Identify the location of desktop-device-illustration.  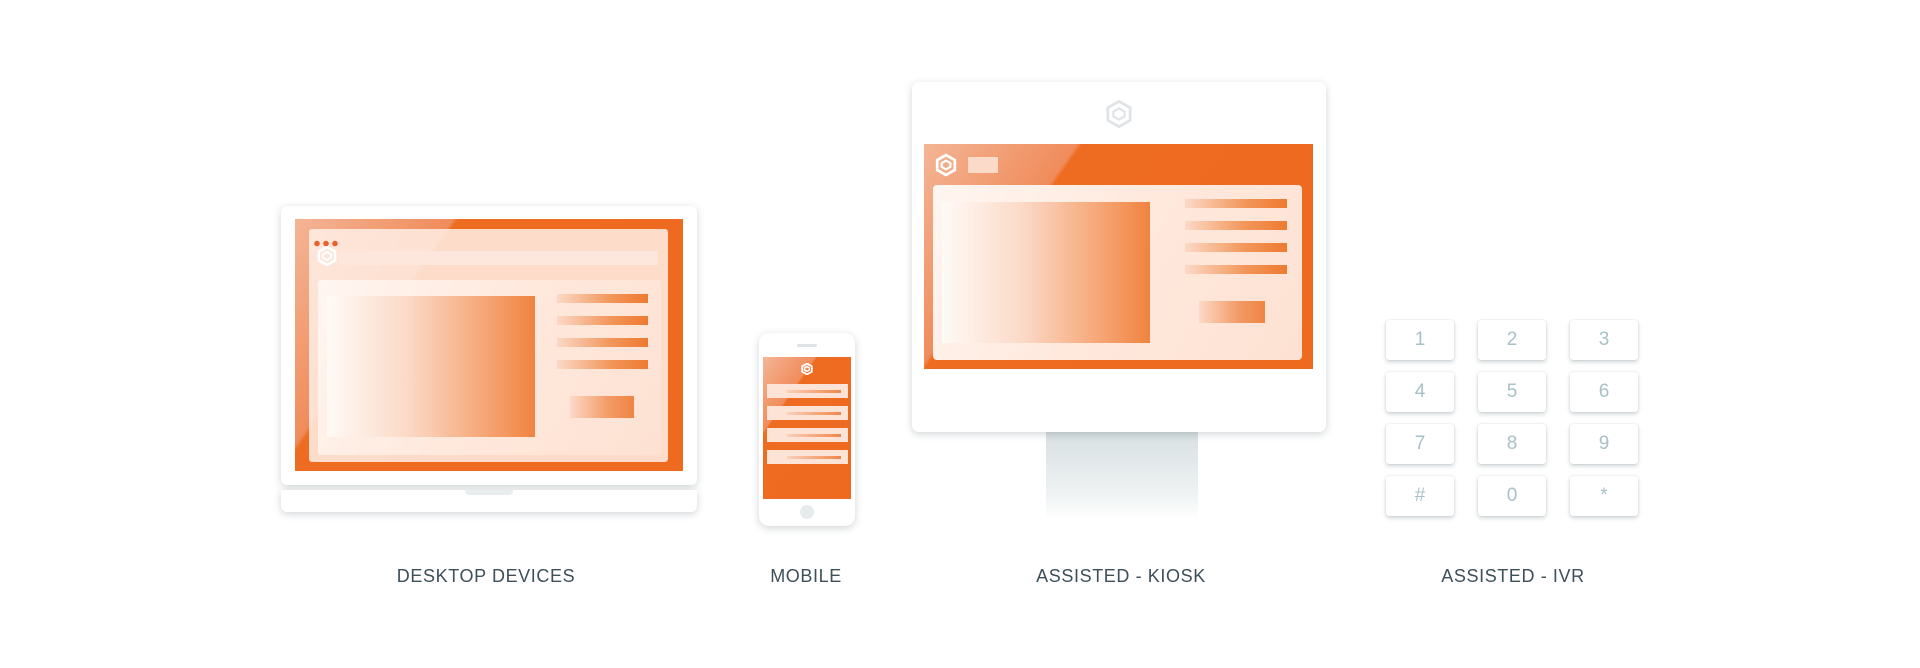
(489, 361).